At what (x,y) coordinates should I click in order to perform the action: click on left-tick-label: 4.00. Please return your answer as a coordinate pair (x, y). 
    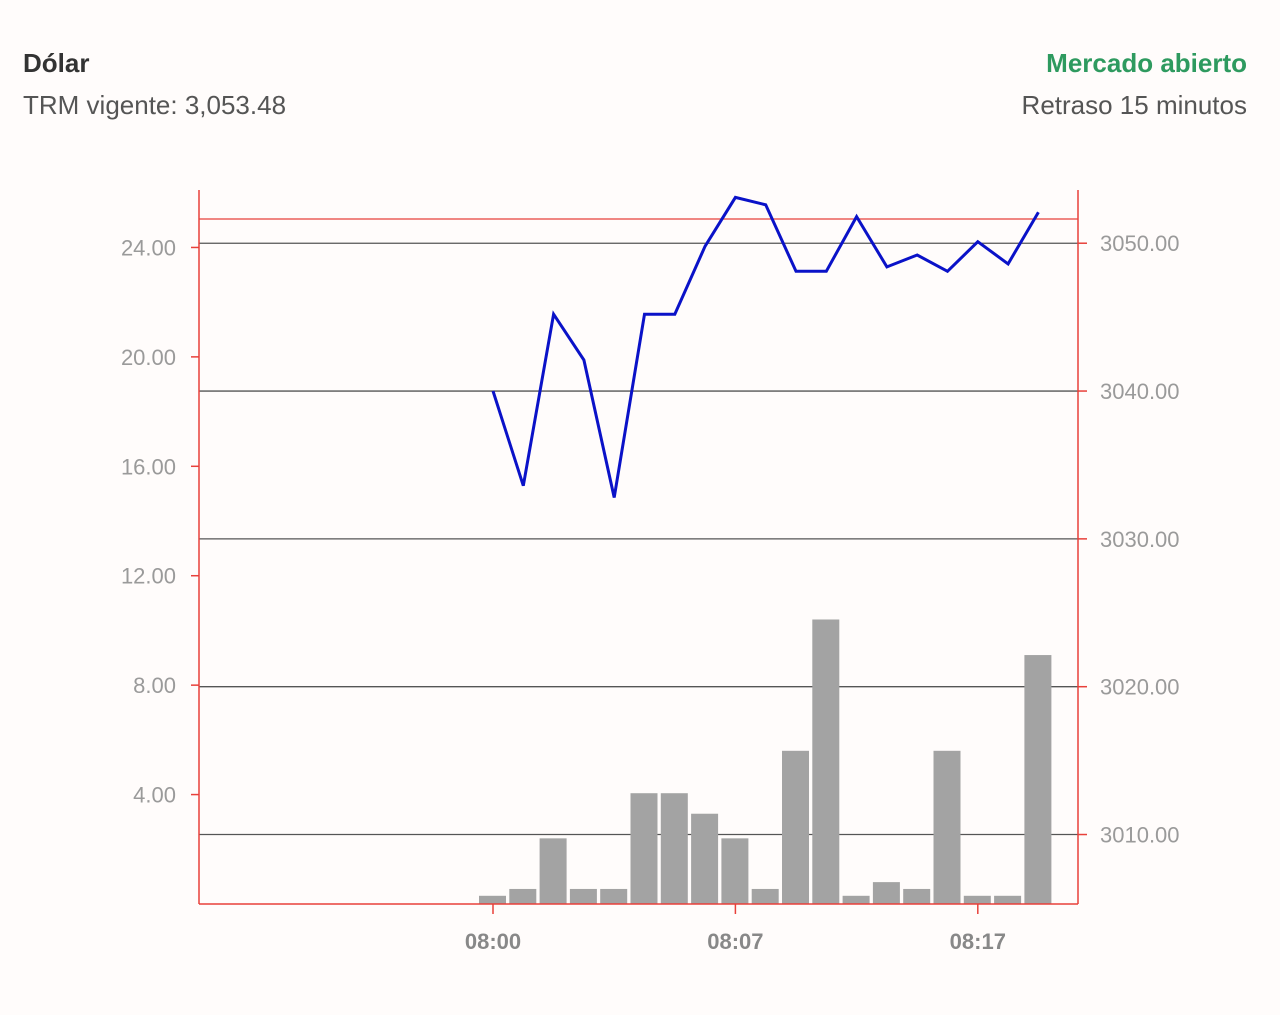
    Looking at the image, I should click on (154, 795).